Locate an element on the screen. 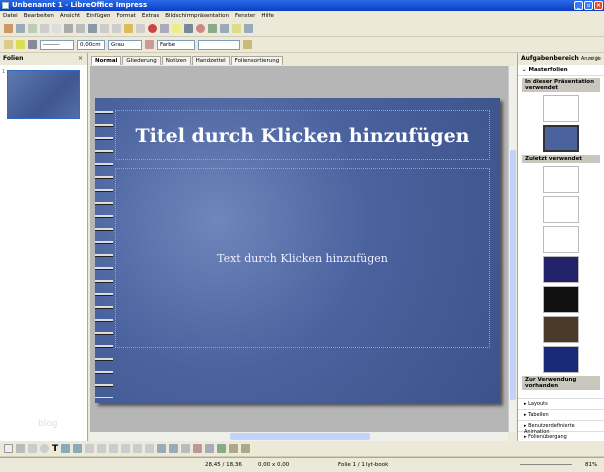 This screenshot has height=472, width=604. menu-bearbeiten: Bearbeiten is located at coordinates (39, 16).